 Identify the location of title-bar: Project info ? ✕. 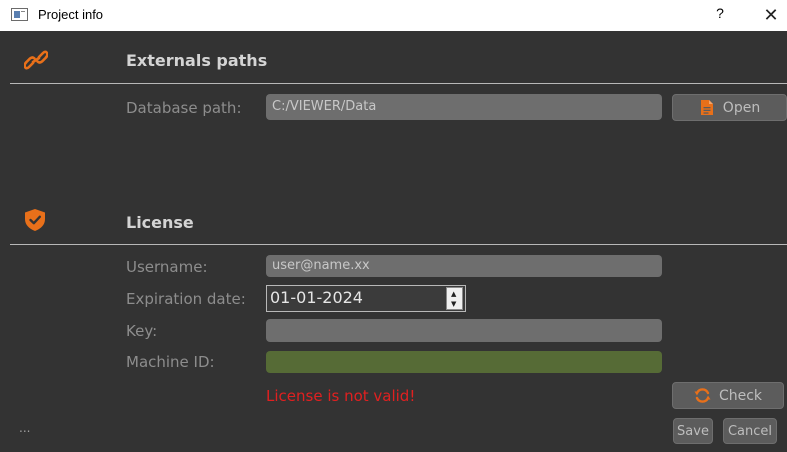
(393, 15).